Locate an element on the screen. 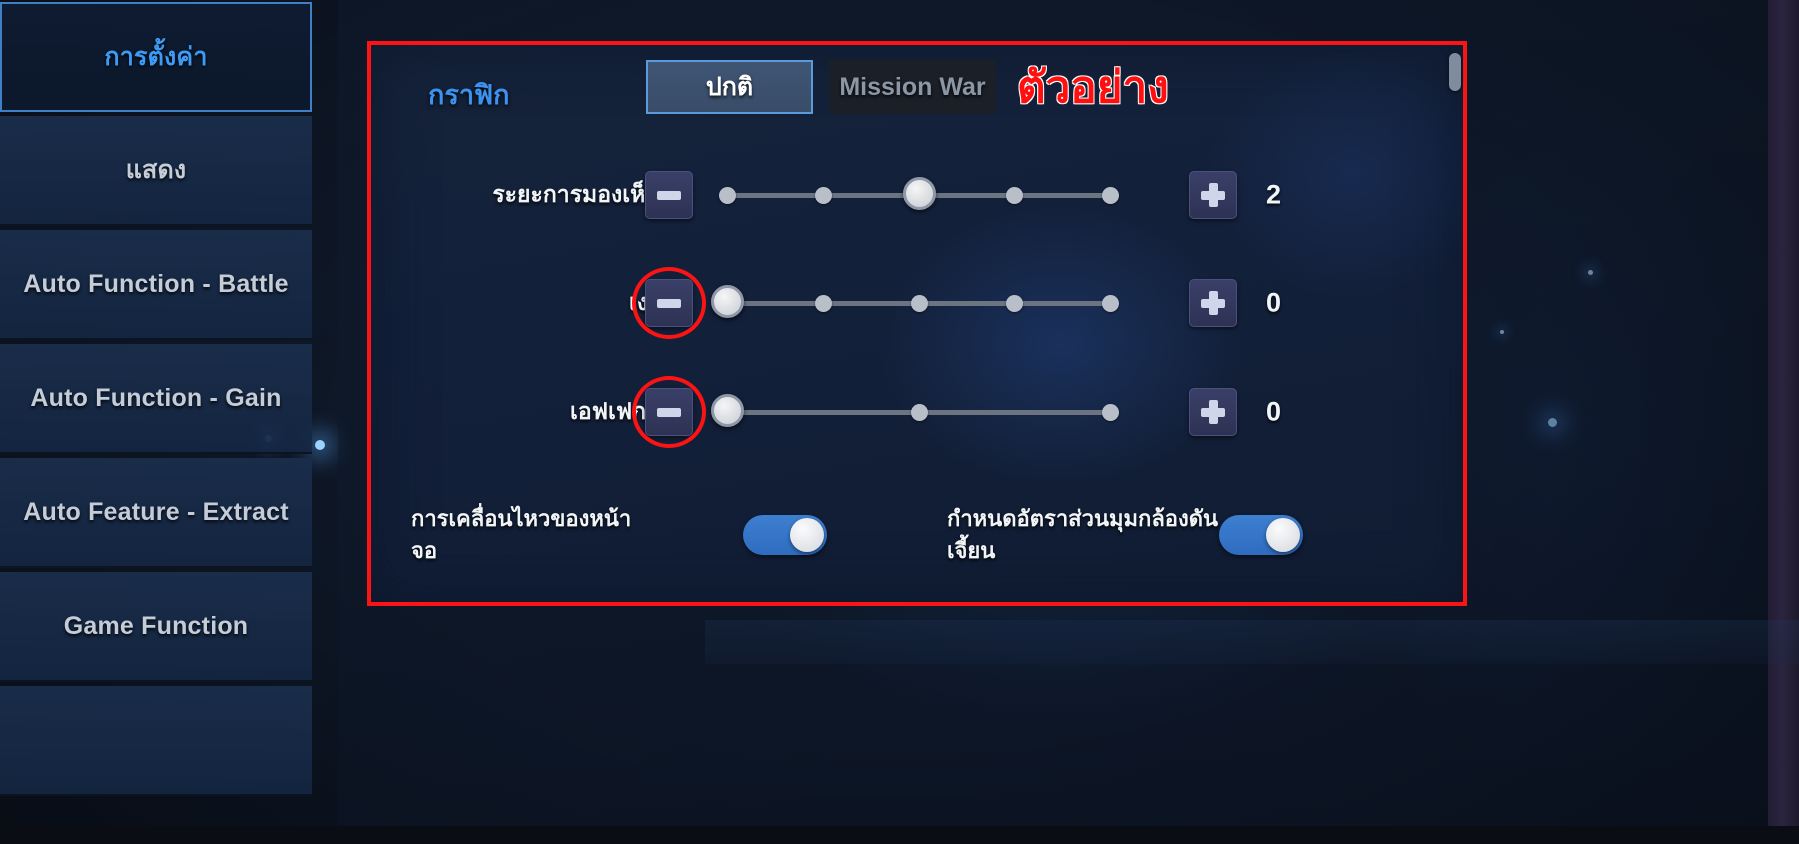 Image resolution: width=1799 pixels, height=844 pixels. sidebar-item-label: แสดง is located at coordinates (156, 170).